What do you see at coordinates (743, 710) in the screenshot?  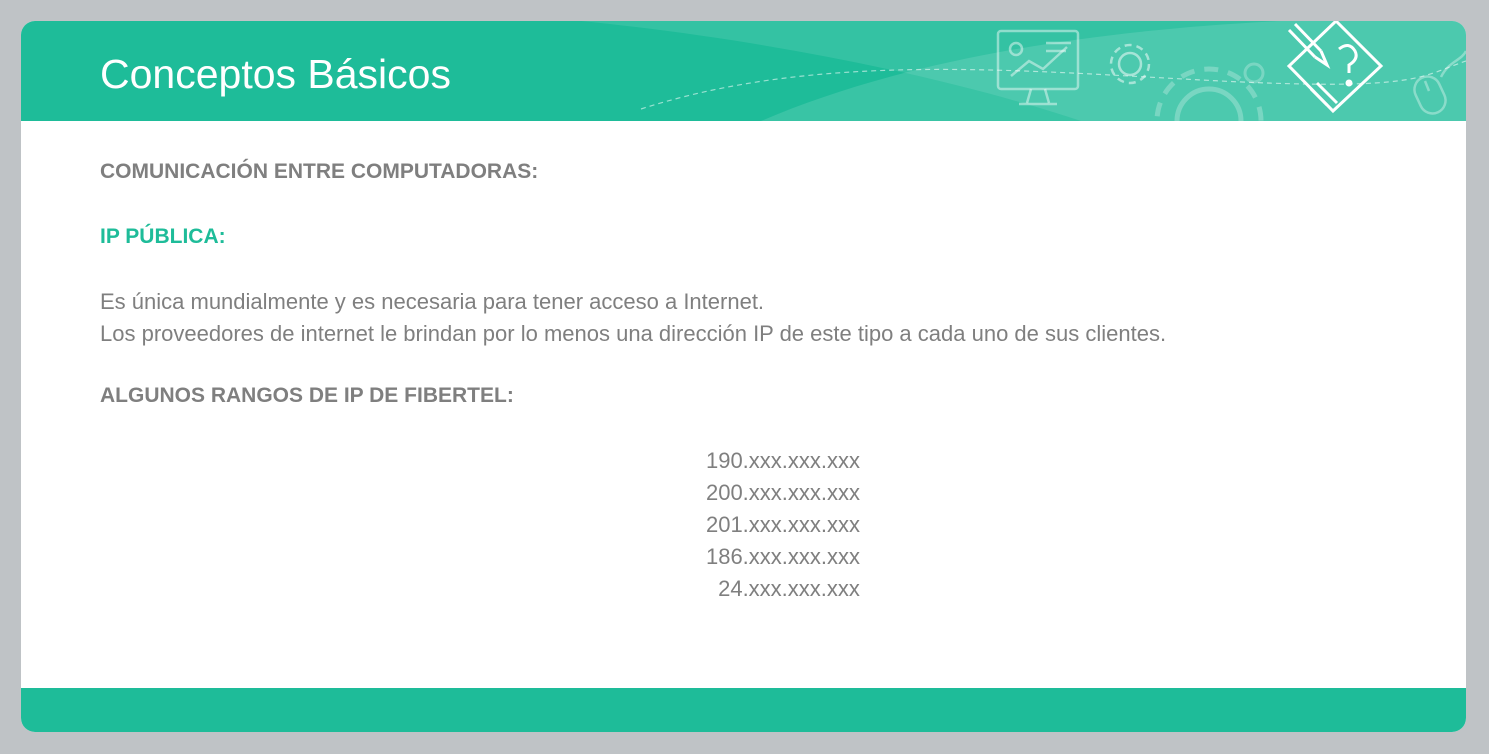 I see `slide-footer` at bounding box center [743, 710].